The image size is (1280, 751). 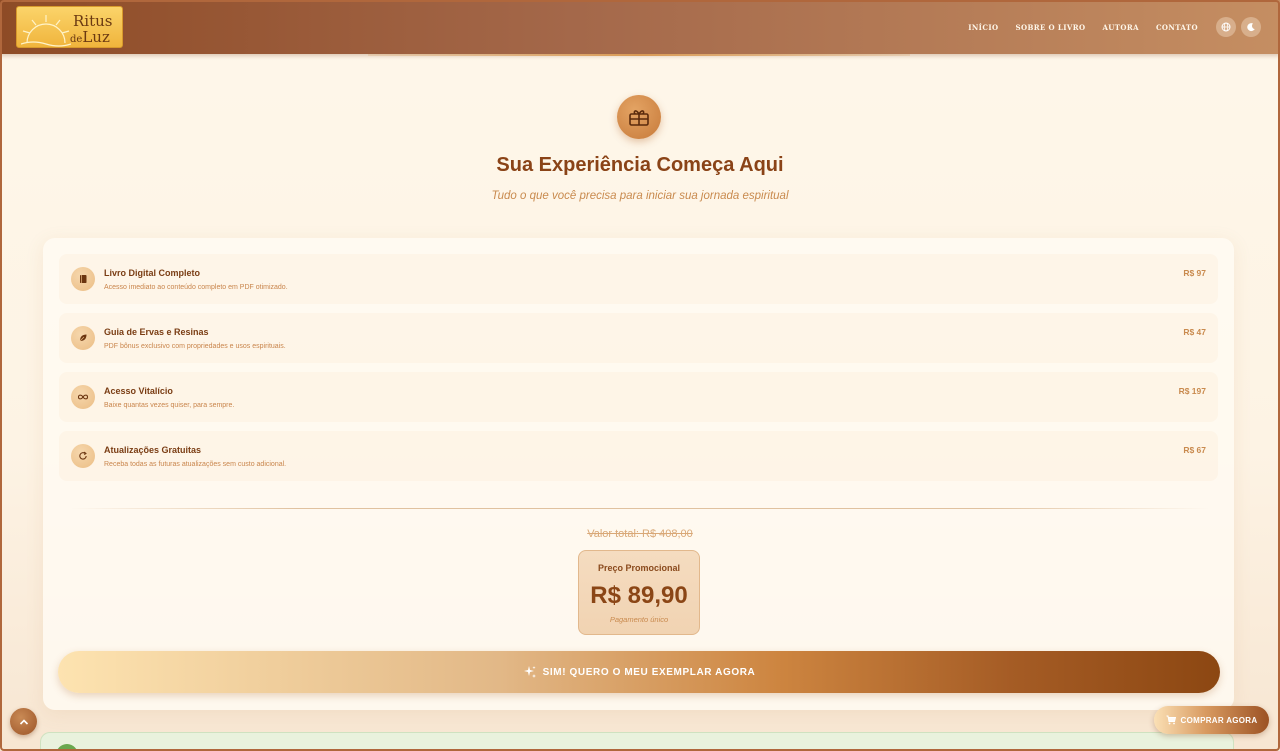 What do you see at coordinates (152, 273) in the screenshot?
I see `item-title: Livro Digital Completo` at bounding box center [152, 273].